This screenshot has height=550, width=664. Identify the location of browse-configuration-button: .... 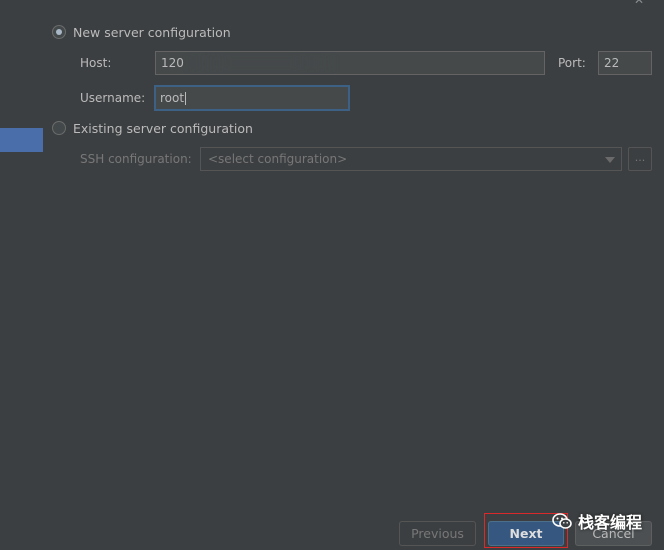
(640, 159).